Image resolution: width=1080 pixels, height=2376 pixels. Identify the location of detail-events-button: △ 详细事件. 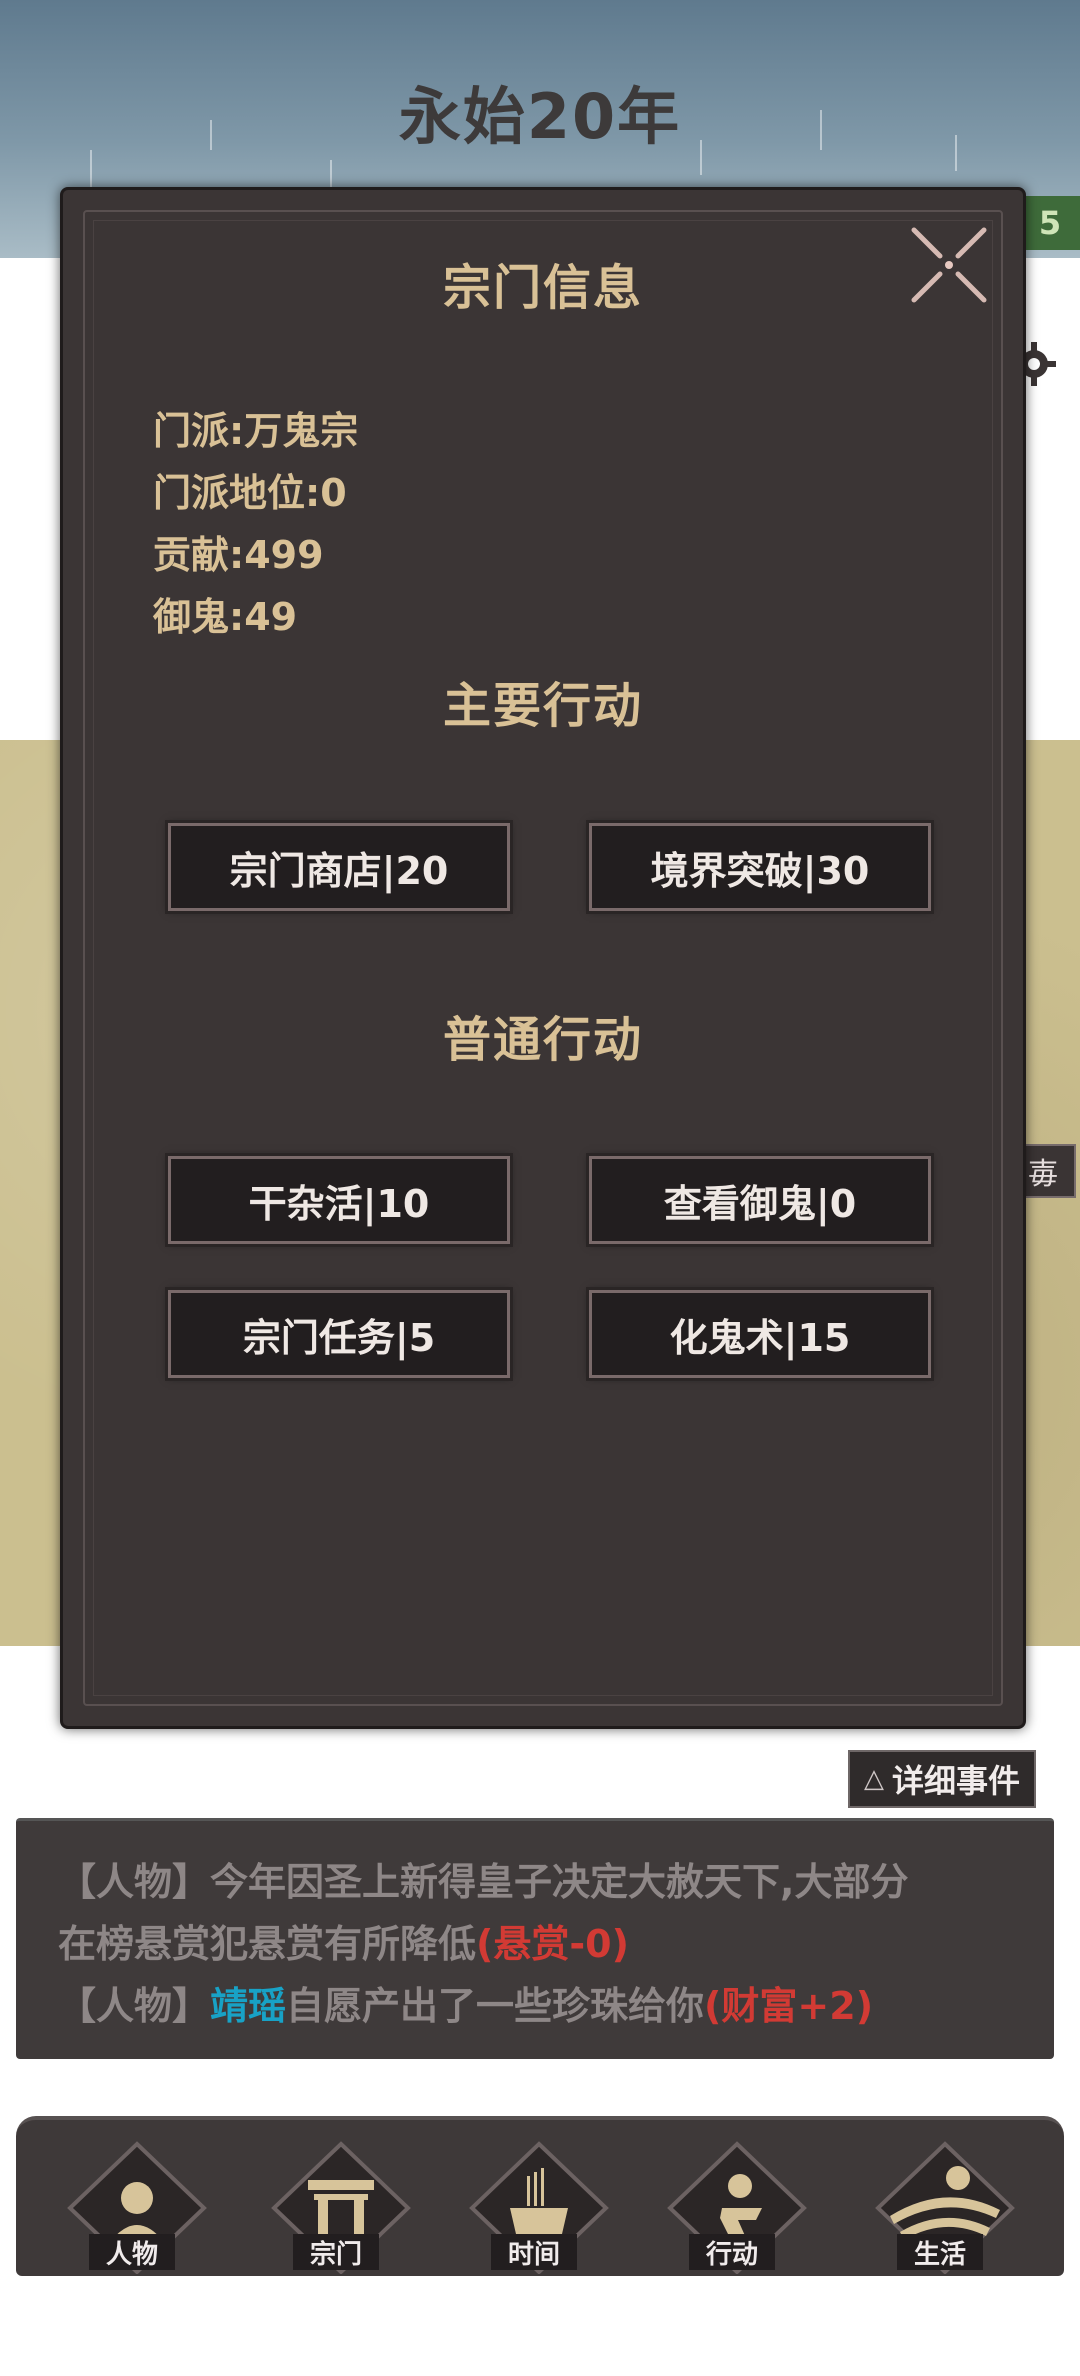
(942, 1779).